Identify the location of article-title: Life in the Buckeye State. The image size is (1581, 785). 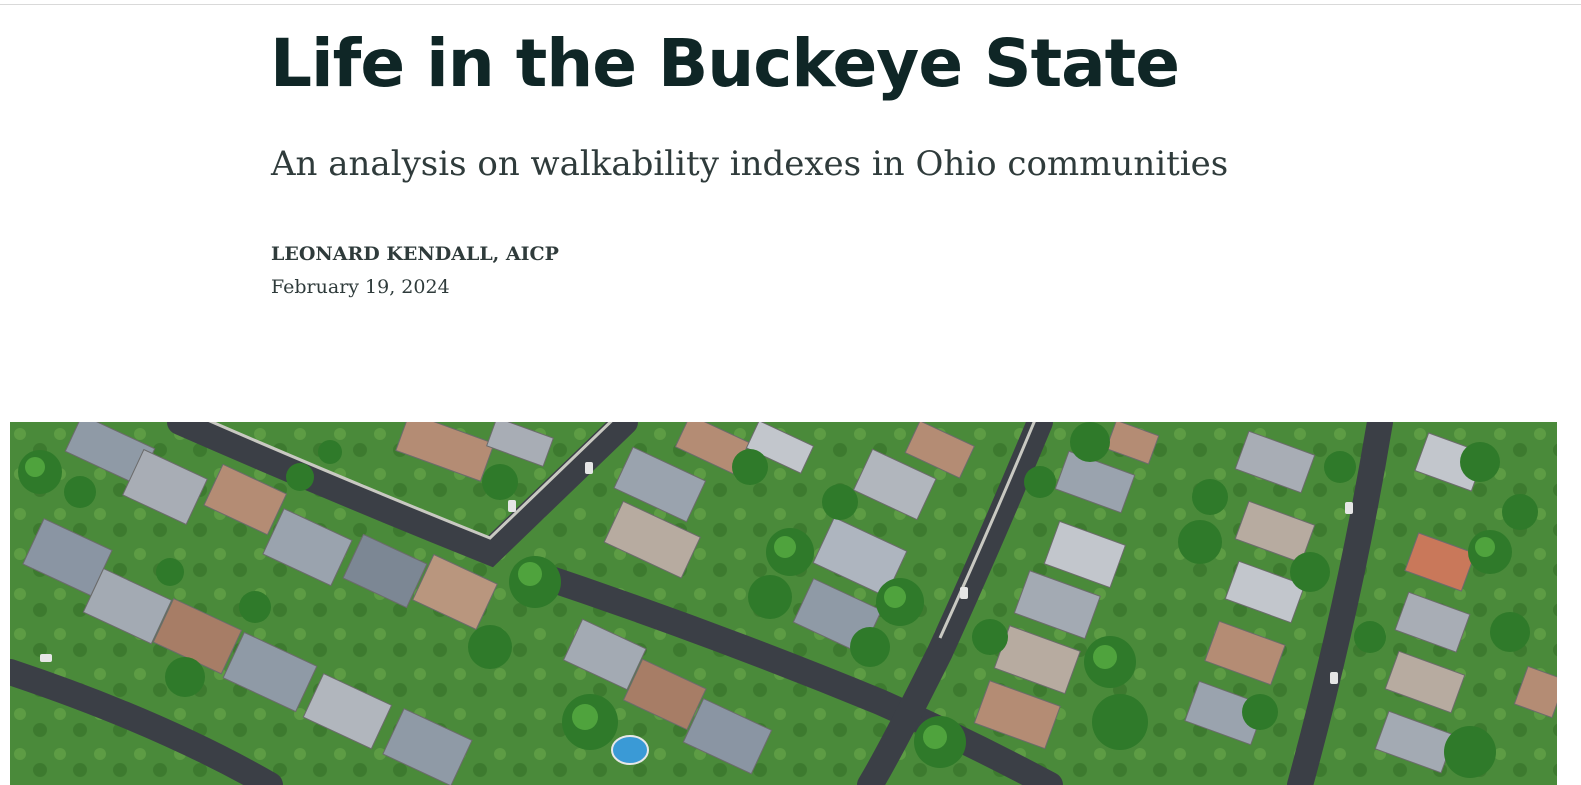
(725, 63).